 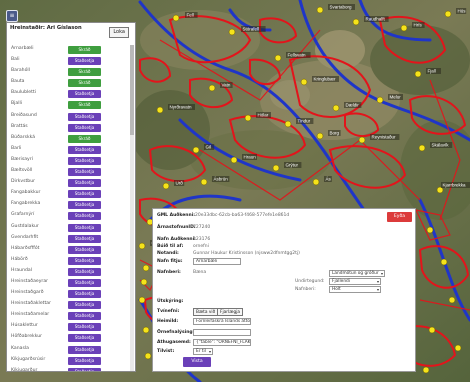 What do you see at coordinates (355, 281) in the screenshot?
I see `subtype-select: Fjallendi ▾` at bounding box center [355, 281].